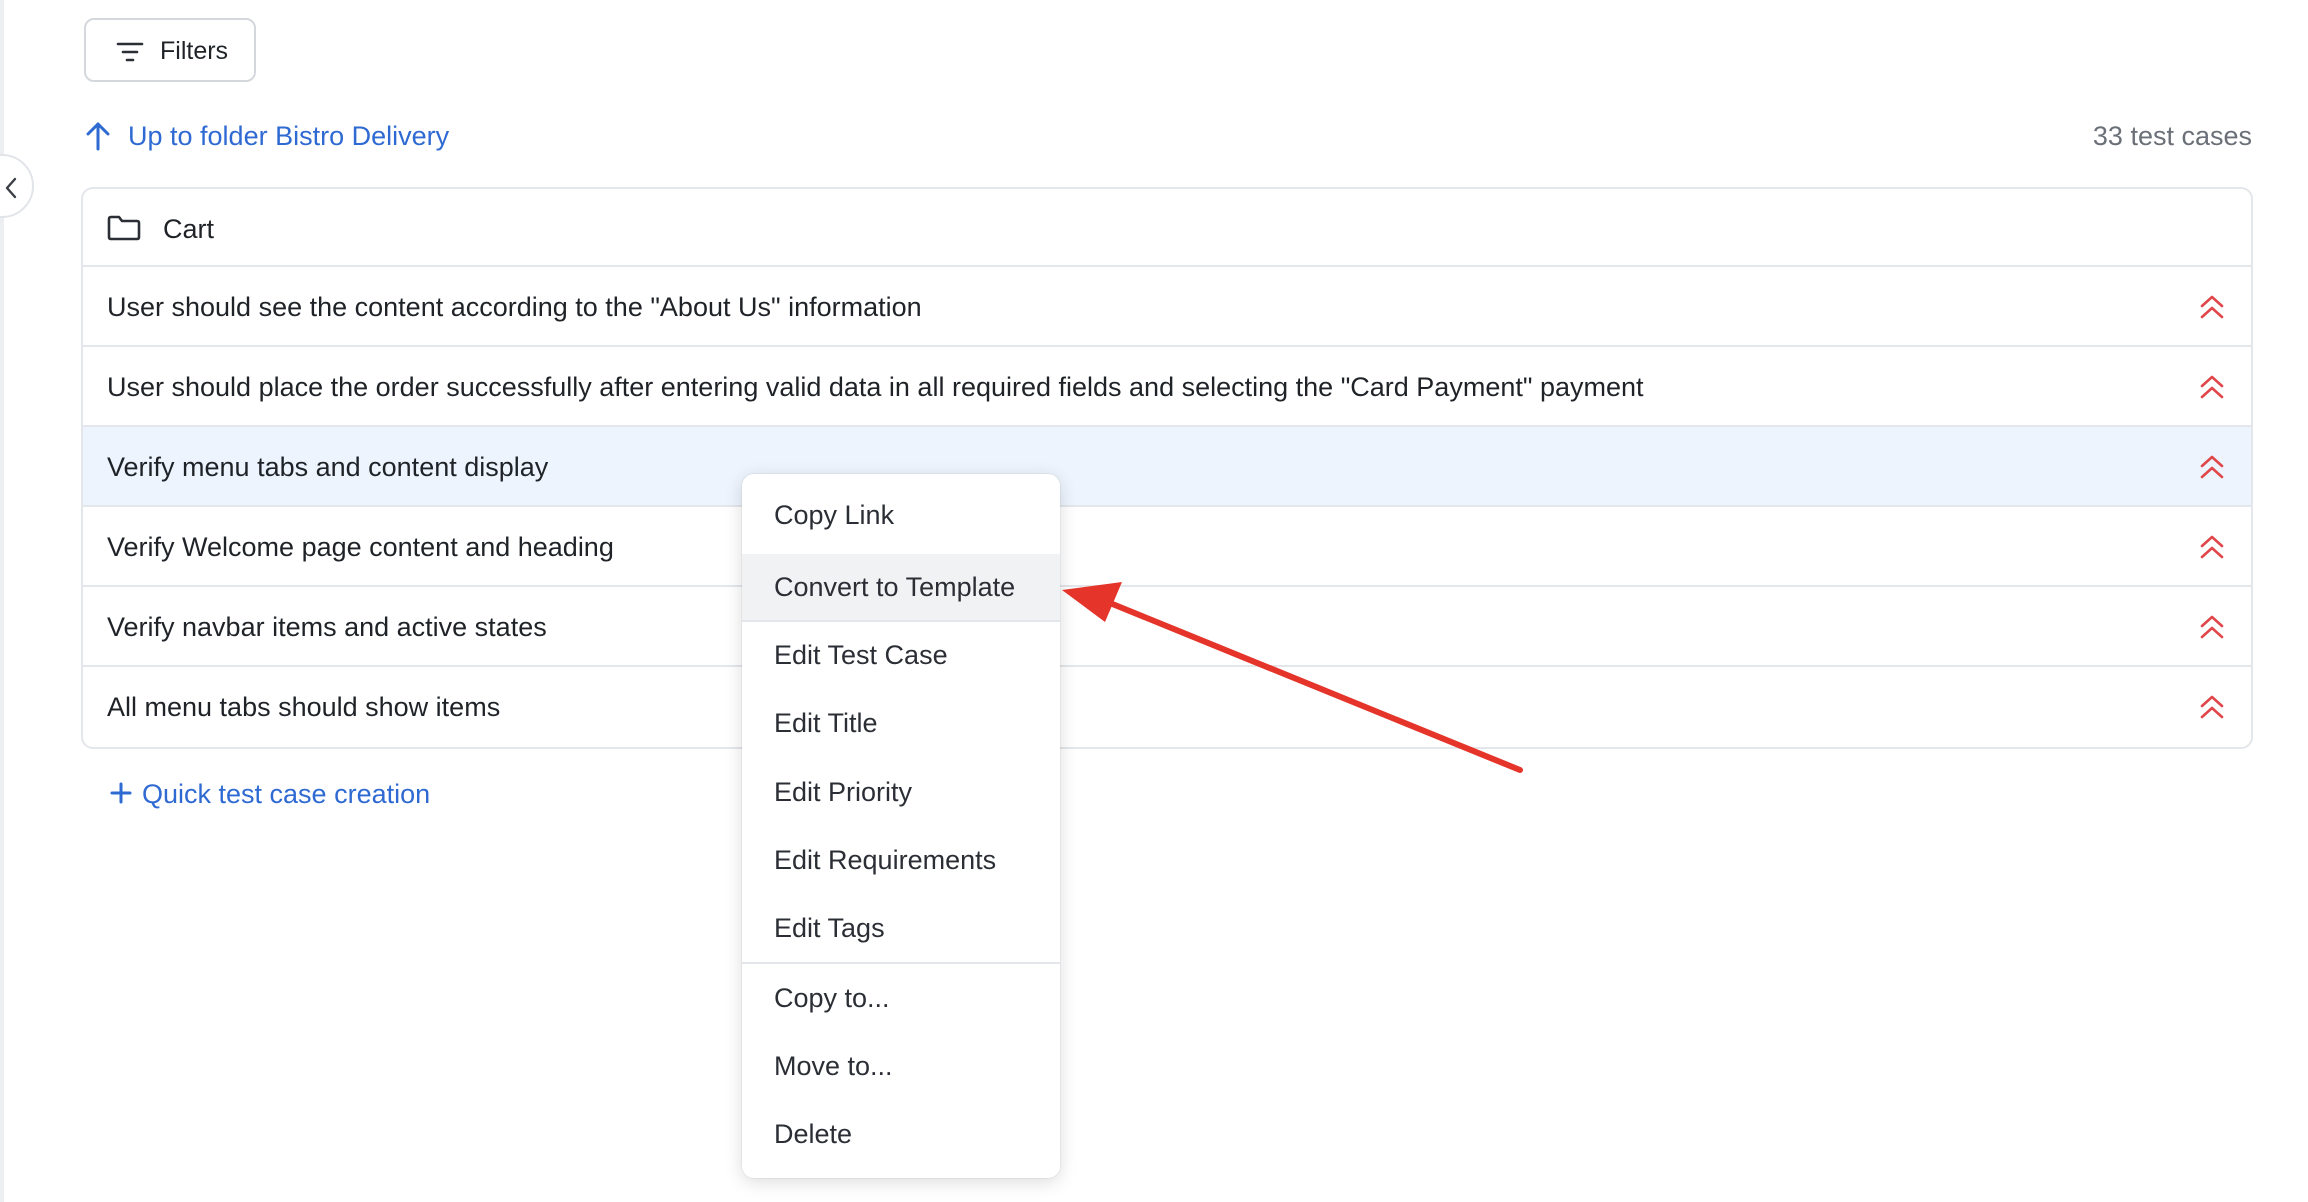 This screenshot has width=2308, height=1202. Describe the element at coordinates (327, 627) in the screenshot. I see `test-case-title: Verify navbar items and active states` at that location.